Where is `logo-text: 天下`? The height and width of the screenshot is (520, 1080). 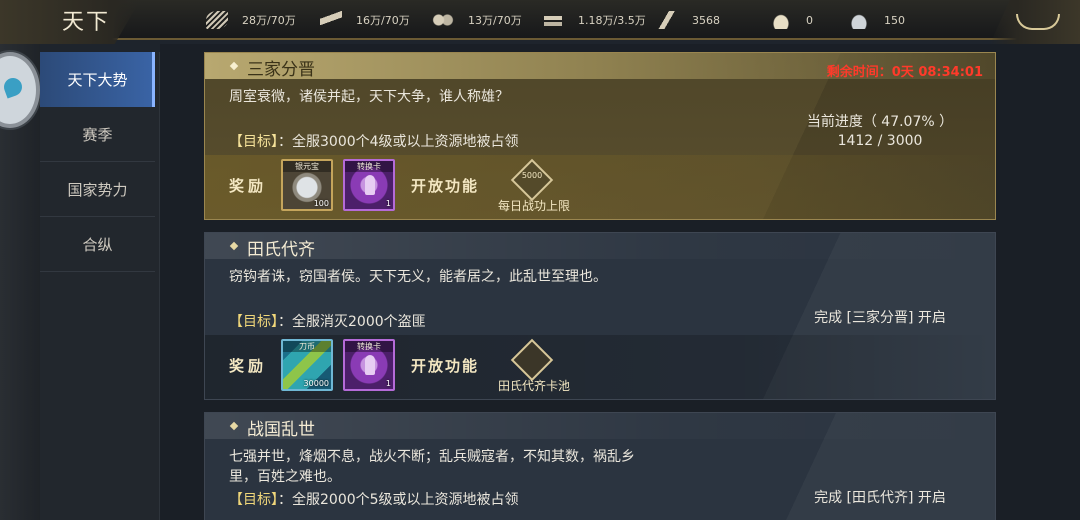 logo-text: 天下 is located at coordinates (86, 22).